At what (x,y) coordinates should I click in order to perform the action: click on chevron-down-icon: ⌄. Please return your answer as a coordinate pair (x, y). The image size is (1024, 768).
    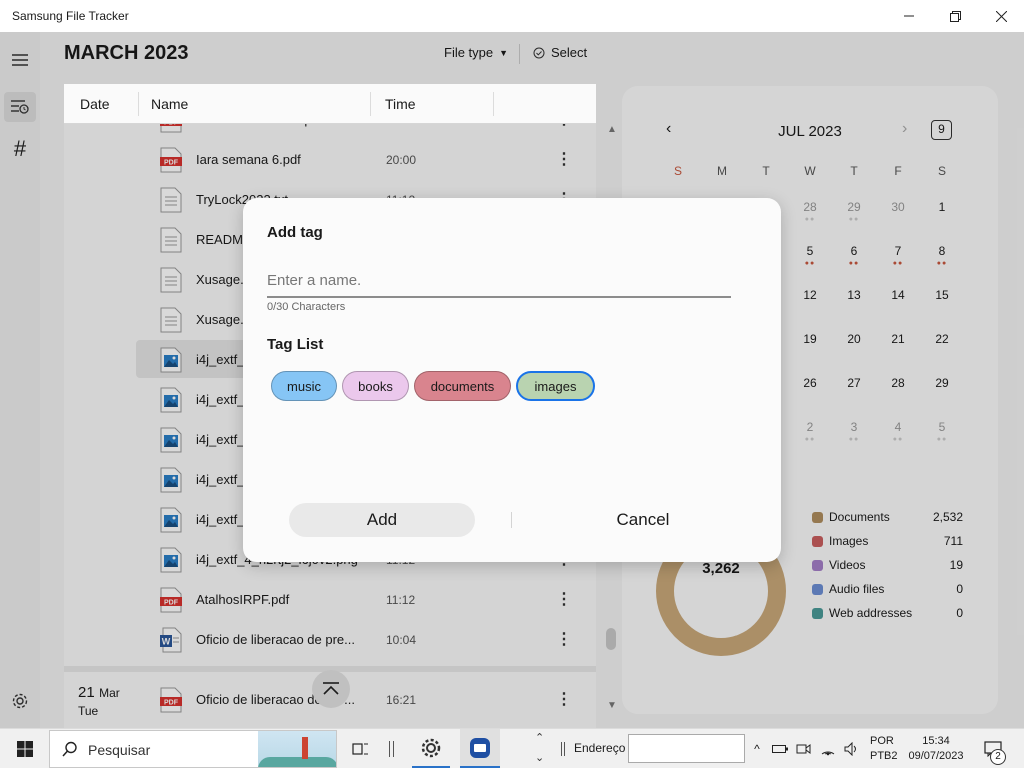
    Looking at the image, I should click on (539, 757).